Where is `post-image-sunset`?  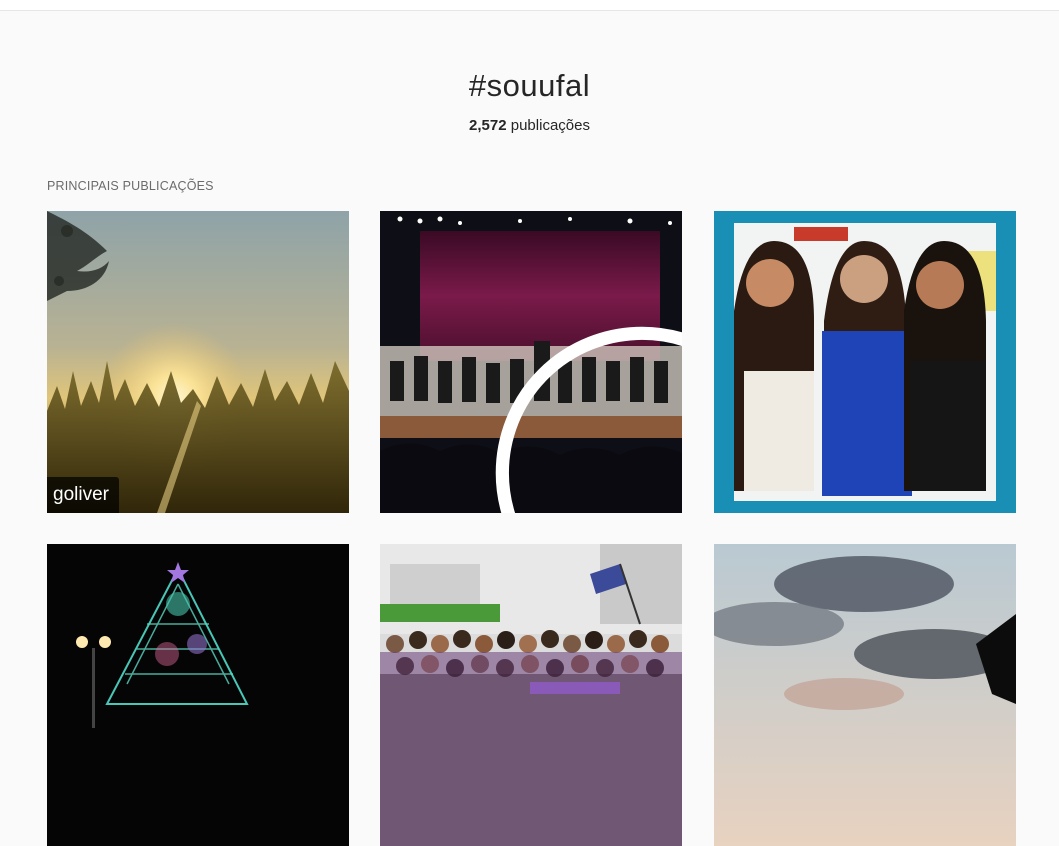 post-image-sunset is located at coordinates (198, 362).